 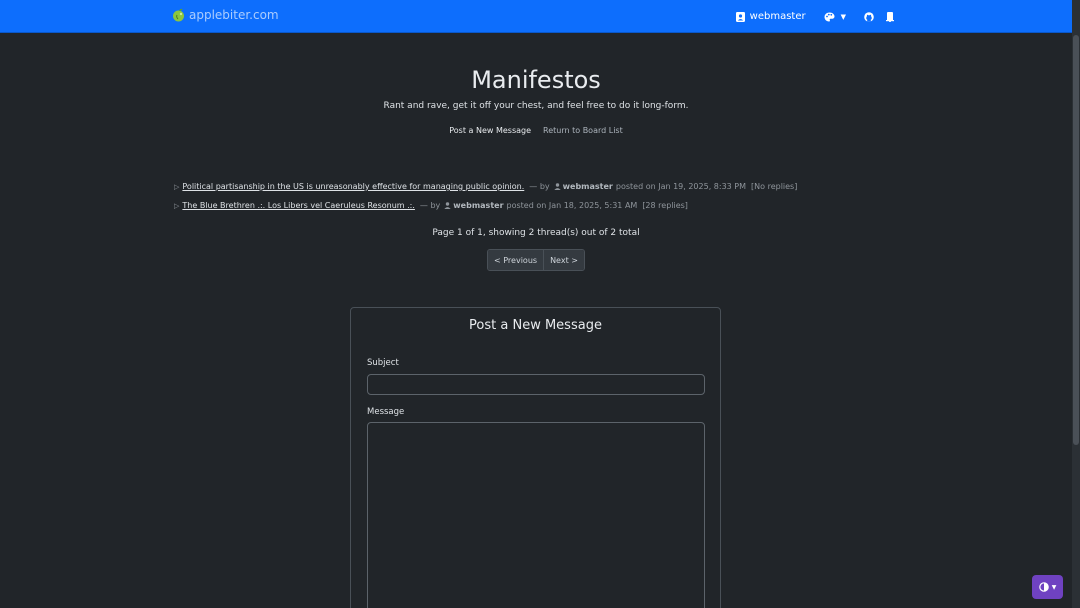 I want to click on thread-replies-count: [No replies], so click(x=774, y=186).